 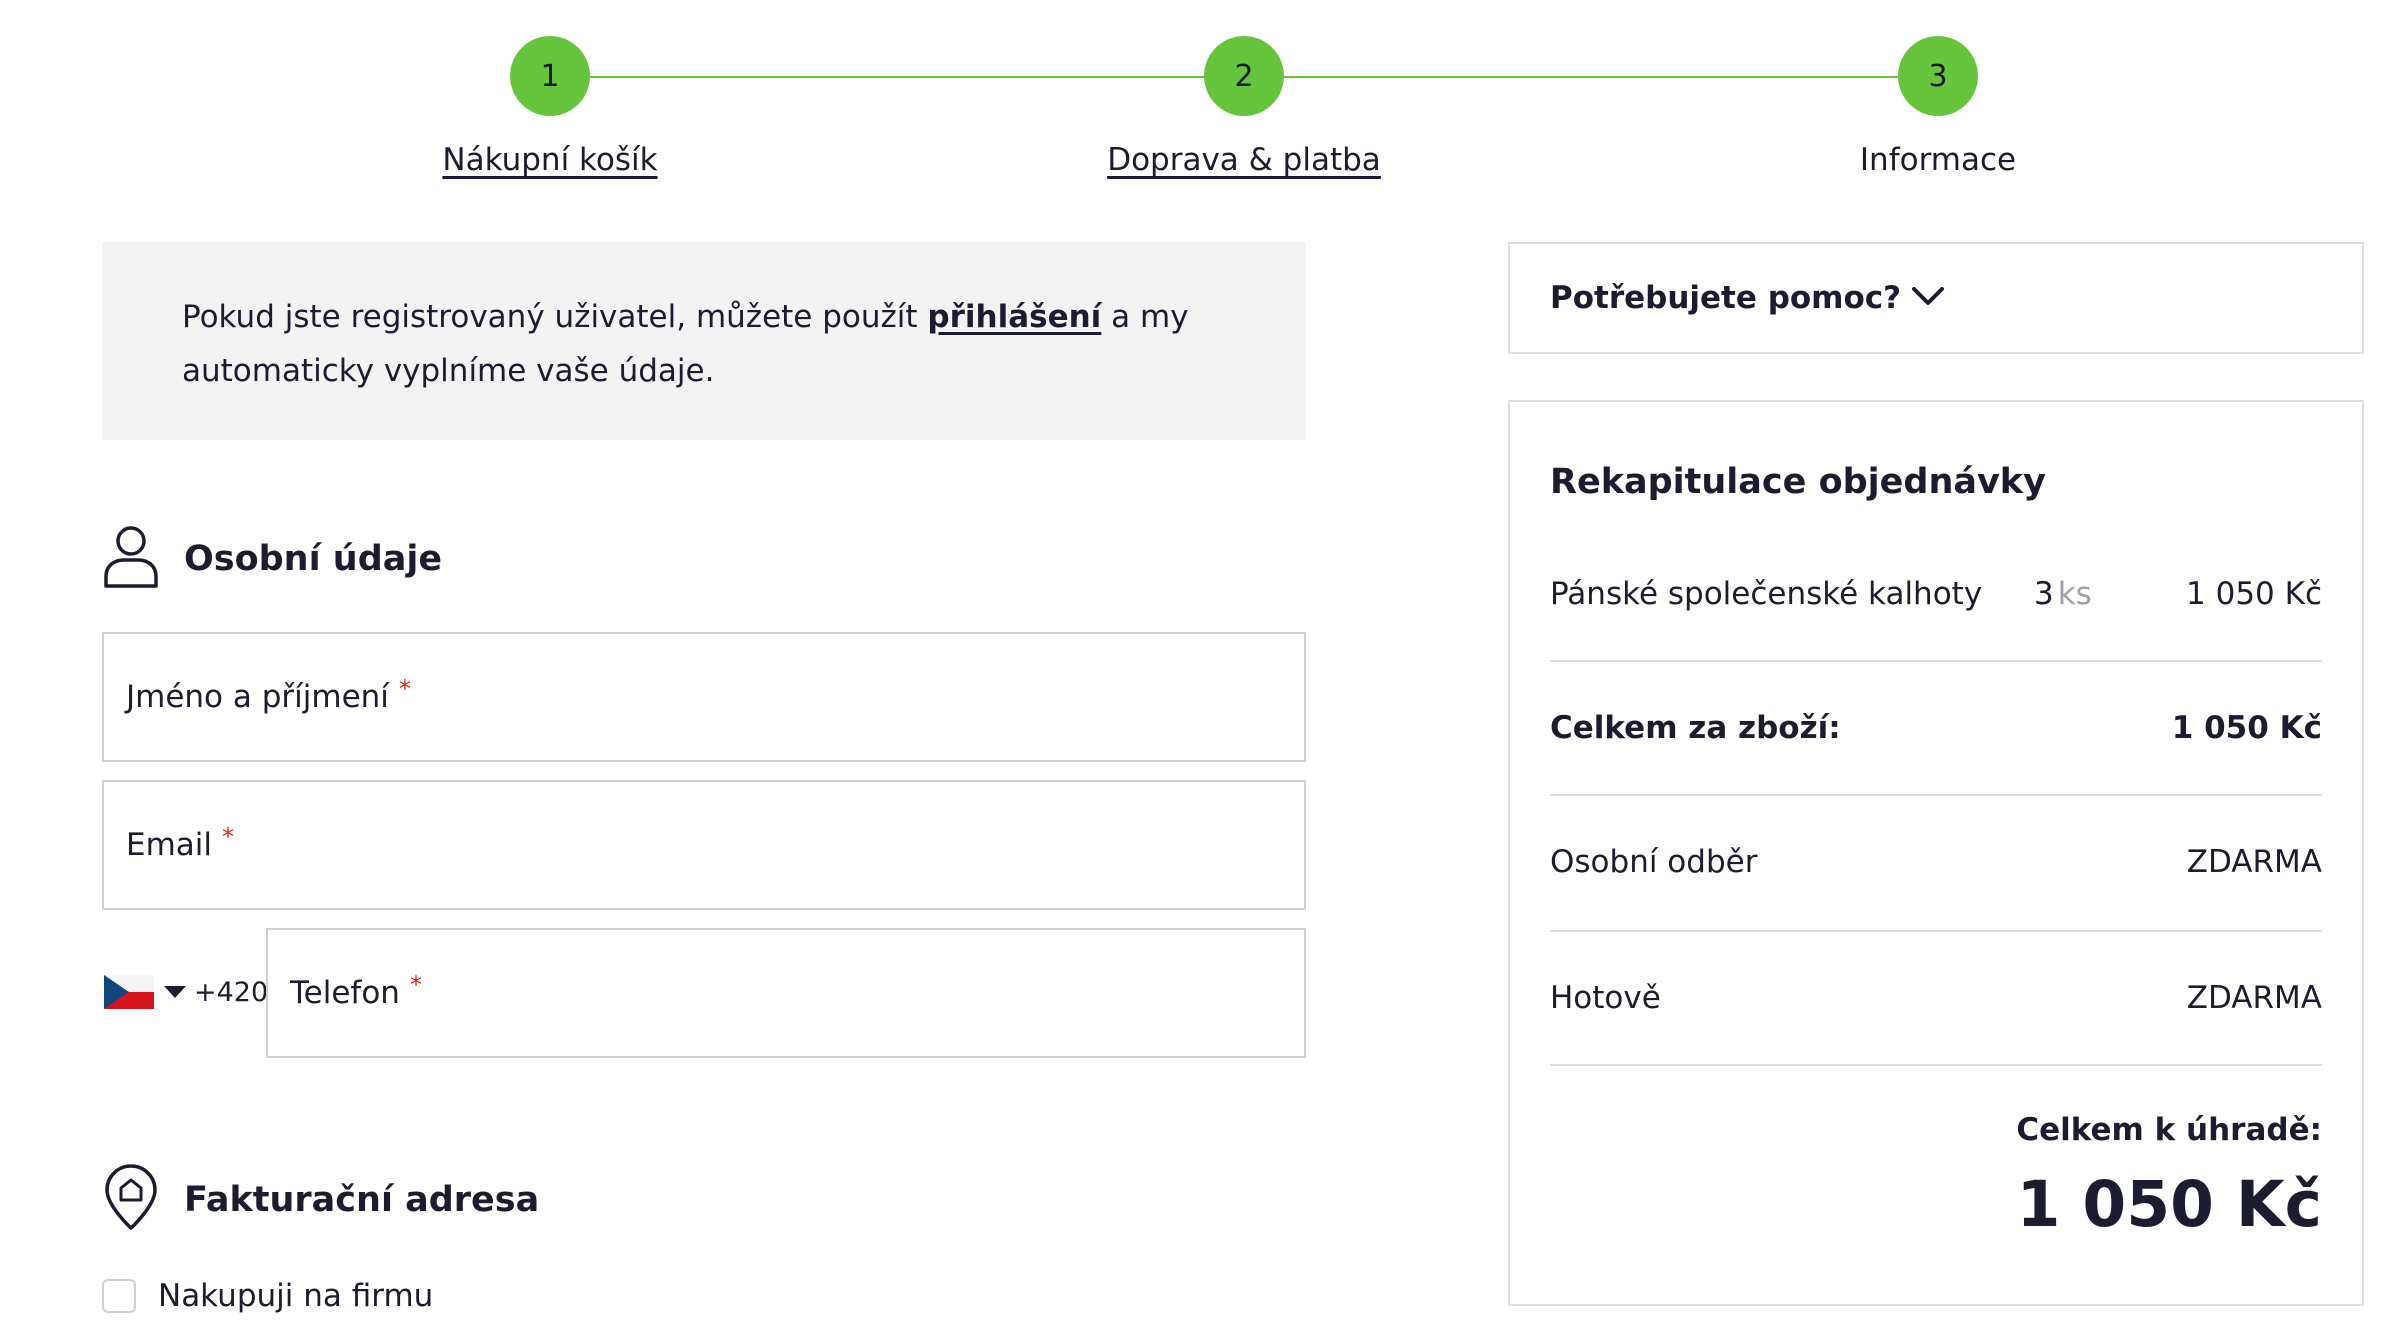 I want to click on name-placeholder: Jméno a příjmení, so click(x=257, y=697).